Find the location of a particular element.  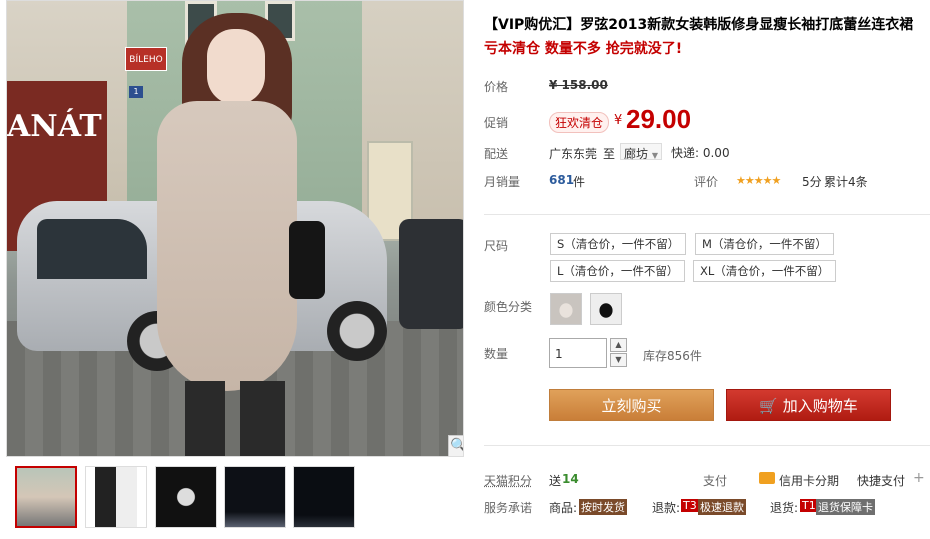

size-option-xl: XL（清仓价，一件不留） is located at coordinates (765, 271).